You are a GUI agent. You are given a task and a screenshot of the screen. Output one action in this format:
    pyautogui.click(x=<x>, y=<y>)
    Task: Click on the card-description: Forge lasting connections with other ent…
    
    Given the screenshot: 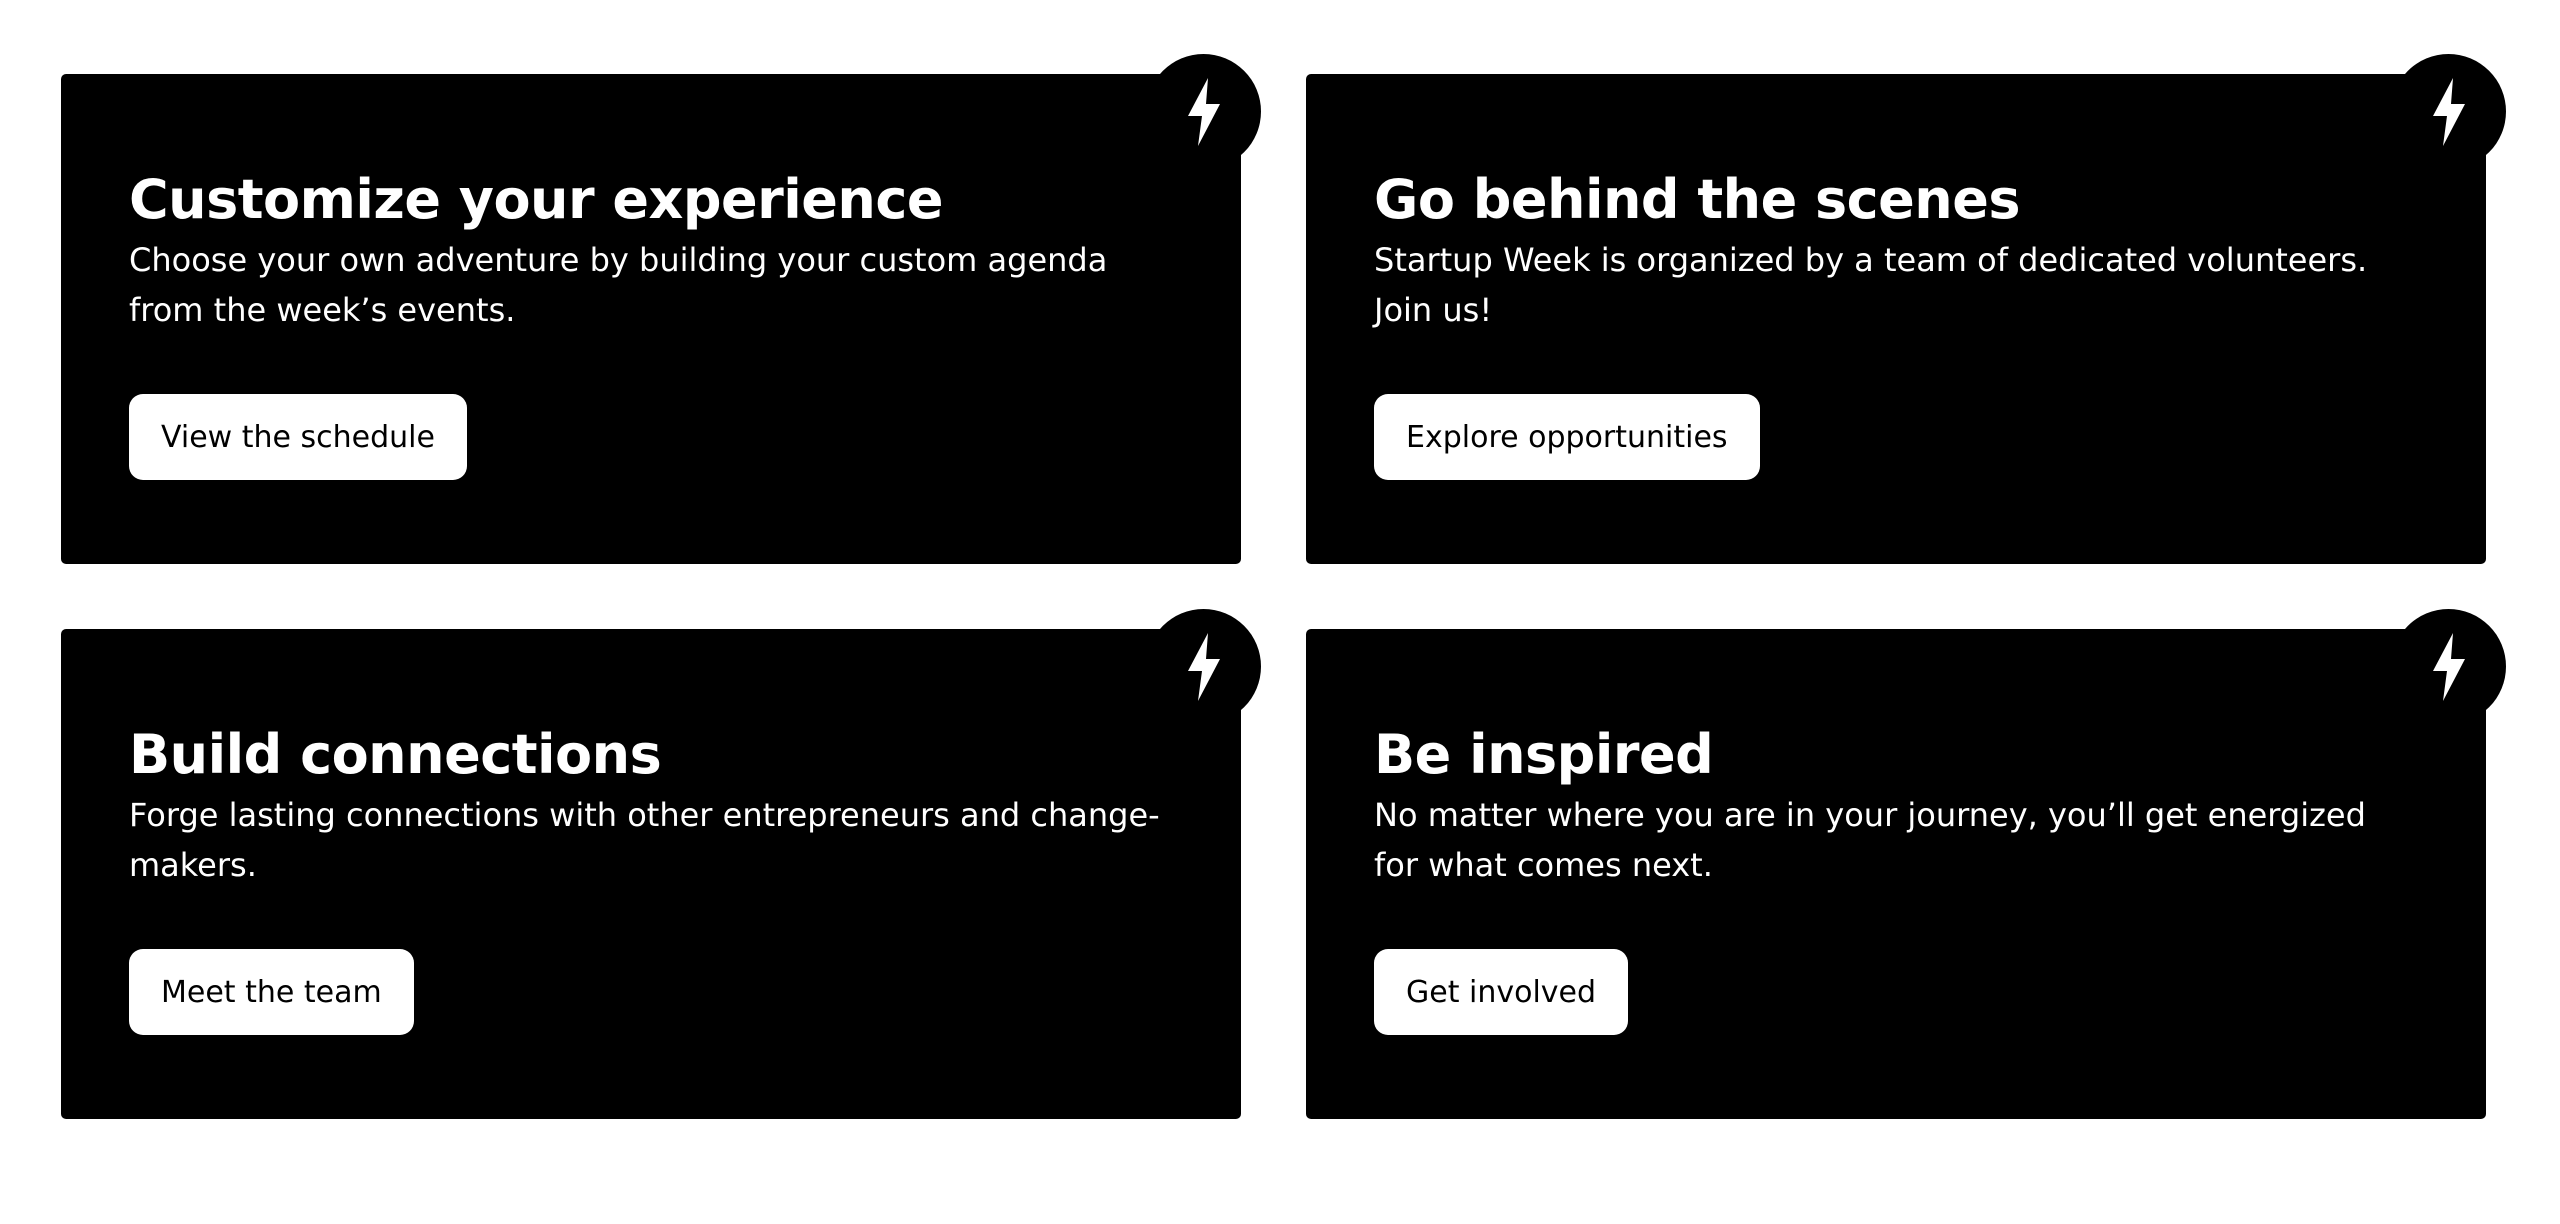 What is the action you would take?
    pyautogui.click(x=644, y=840)
    